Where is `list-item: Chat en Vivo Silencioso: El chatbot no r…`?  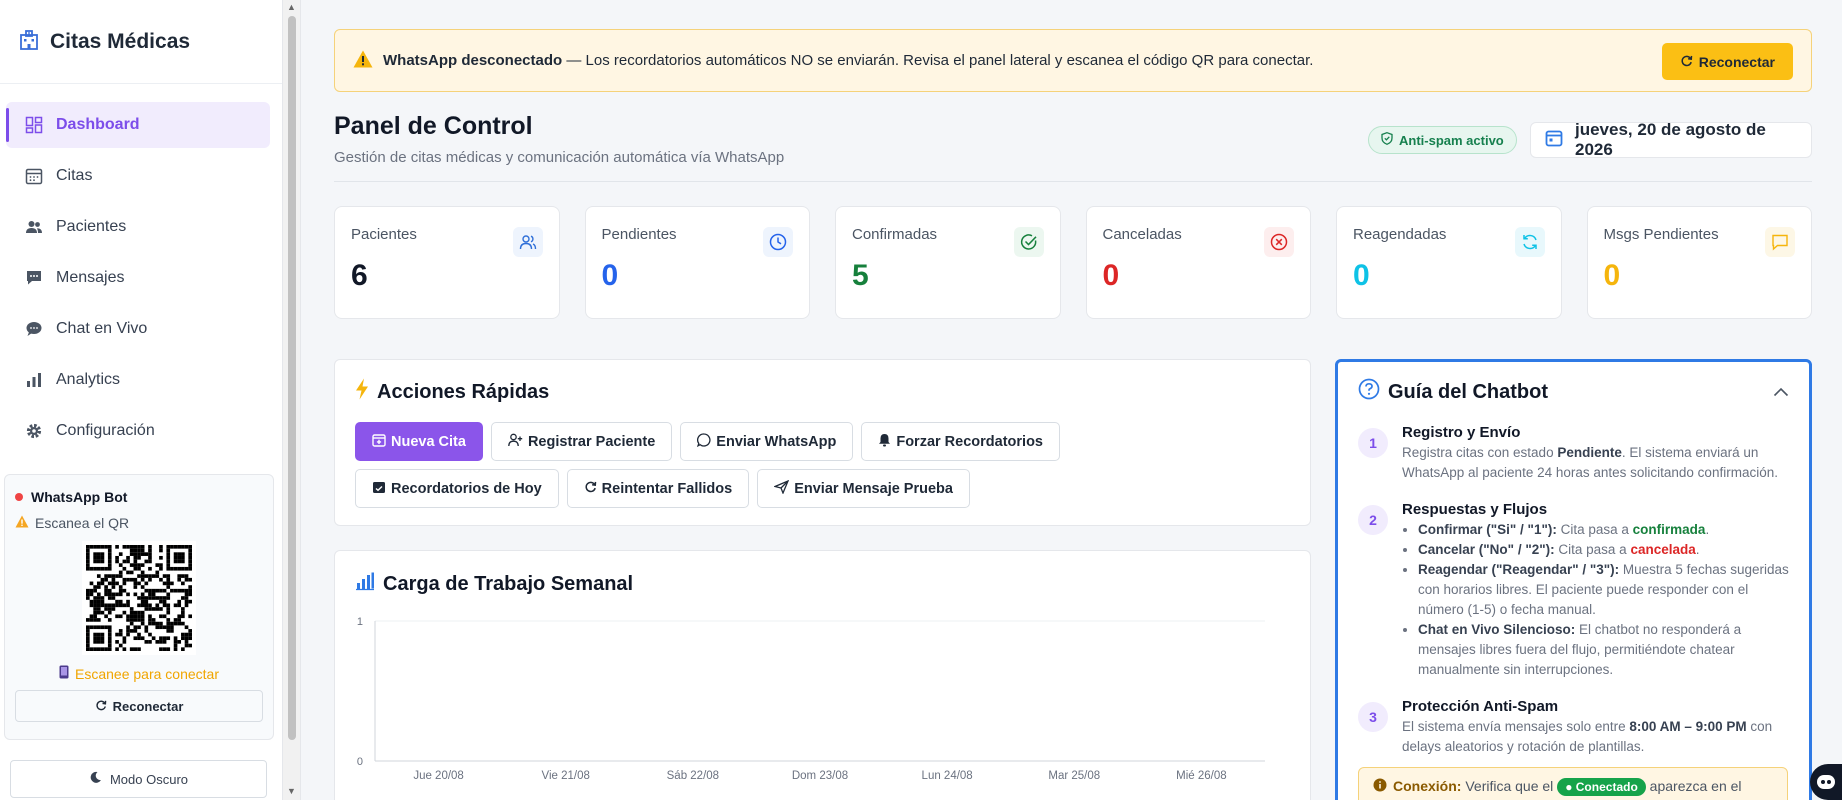
list-item: Chat en Vivo Silencioso: El chatbot no r… is located at coordinates (1603, 650).